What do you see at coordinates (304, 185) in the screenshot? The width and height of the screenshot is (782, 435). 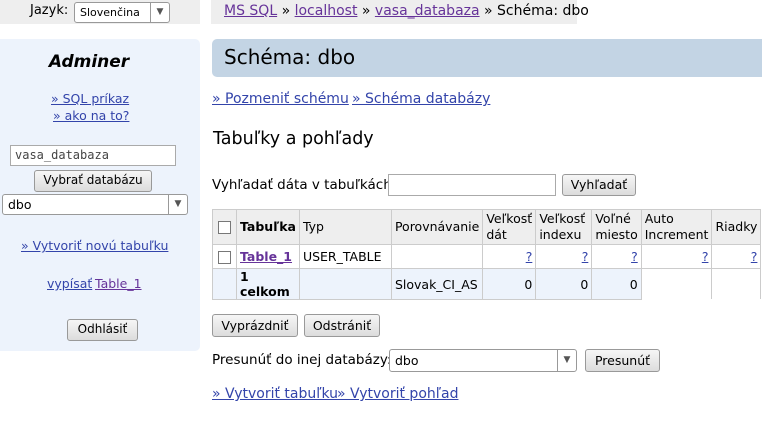 I see `search-label: Vyhľadať dáta v tabuľkách:` at bounding box center [304, 185].